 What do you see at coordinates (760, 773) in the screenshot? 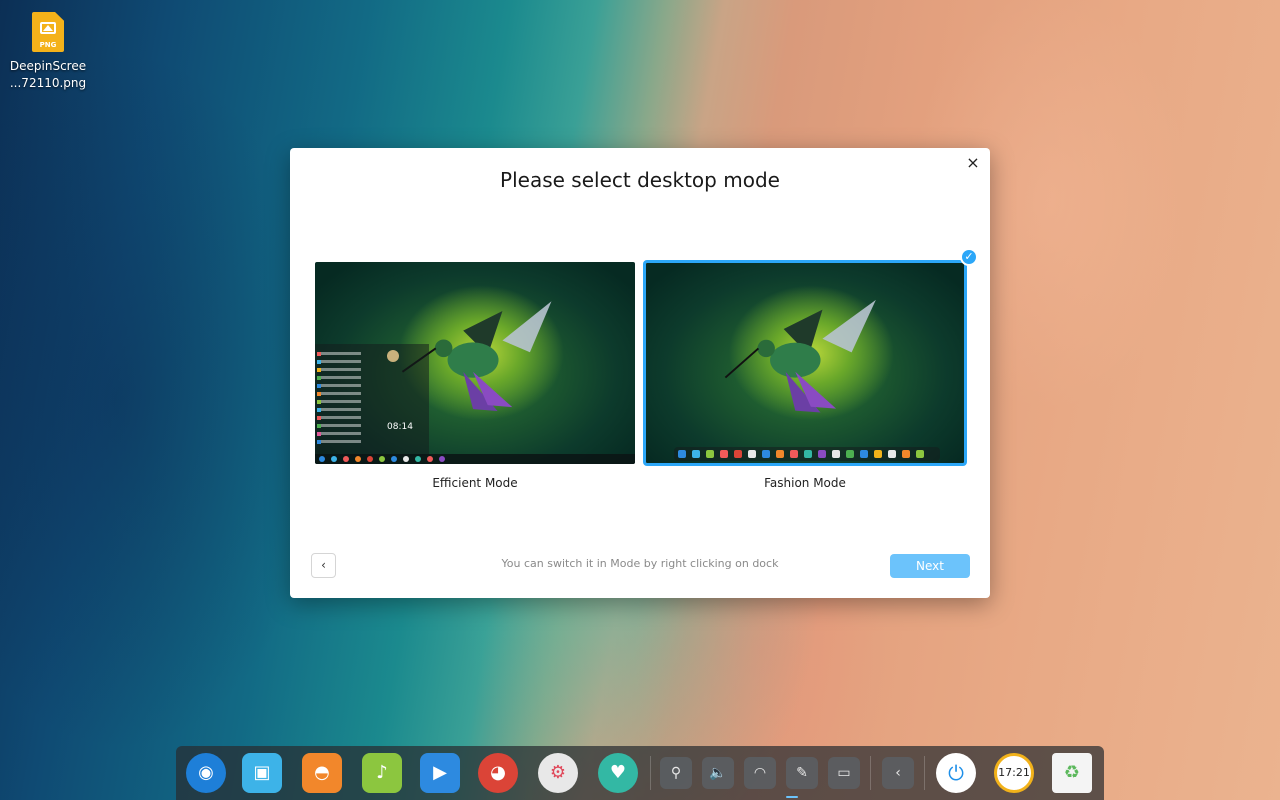
I see `wifi-icon: ◠` at bounding box center [760, 773].